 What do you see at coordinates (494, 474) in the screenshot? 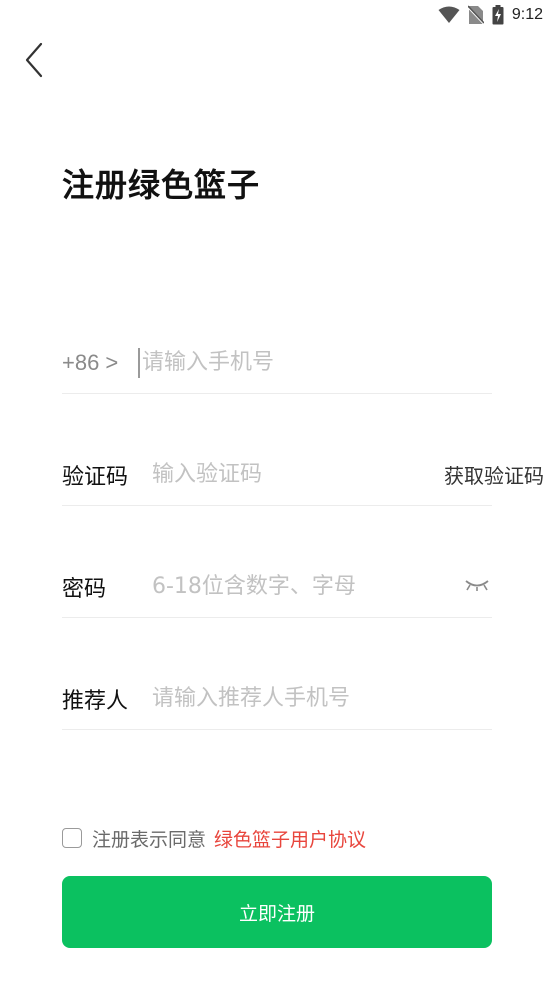
I see `get-code-button: 获取验证码` at bounding box center [494, 474].